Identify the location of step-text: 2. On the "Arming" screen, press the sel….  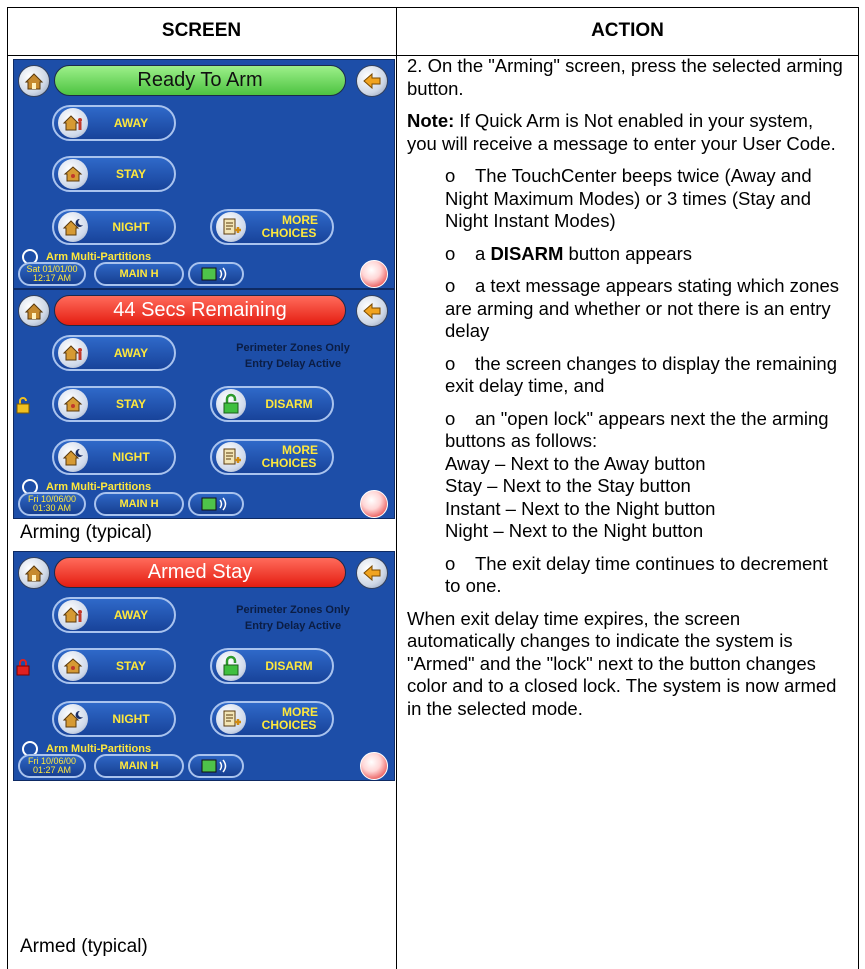
(625, 77).